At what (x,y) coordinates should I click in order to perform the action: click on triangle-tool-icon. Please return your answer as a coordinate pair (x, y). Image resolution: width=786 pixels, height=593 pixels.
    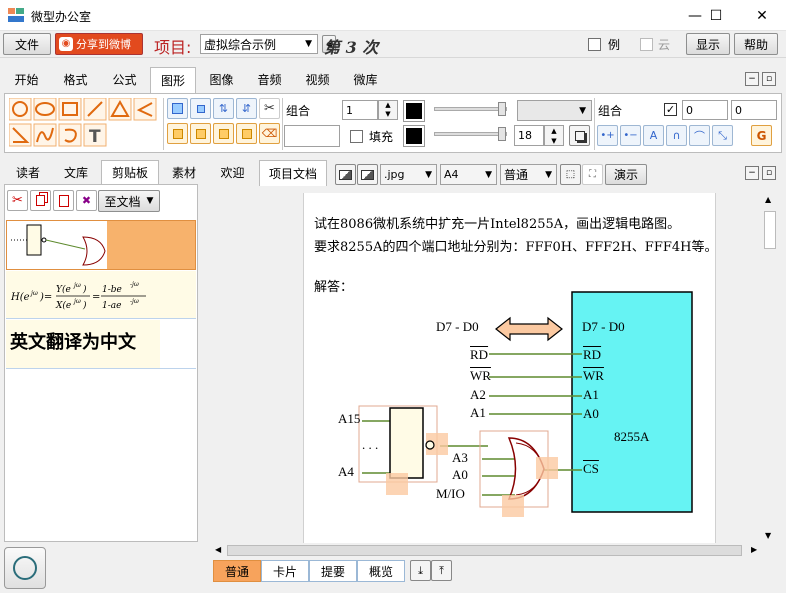
    Looking at the image, I should click on (120, 109).